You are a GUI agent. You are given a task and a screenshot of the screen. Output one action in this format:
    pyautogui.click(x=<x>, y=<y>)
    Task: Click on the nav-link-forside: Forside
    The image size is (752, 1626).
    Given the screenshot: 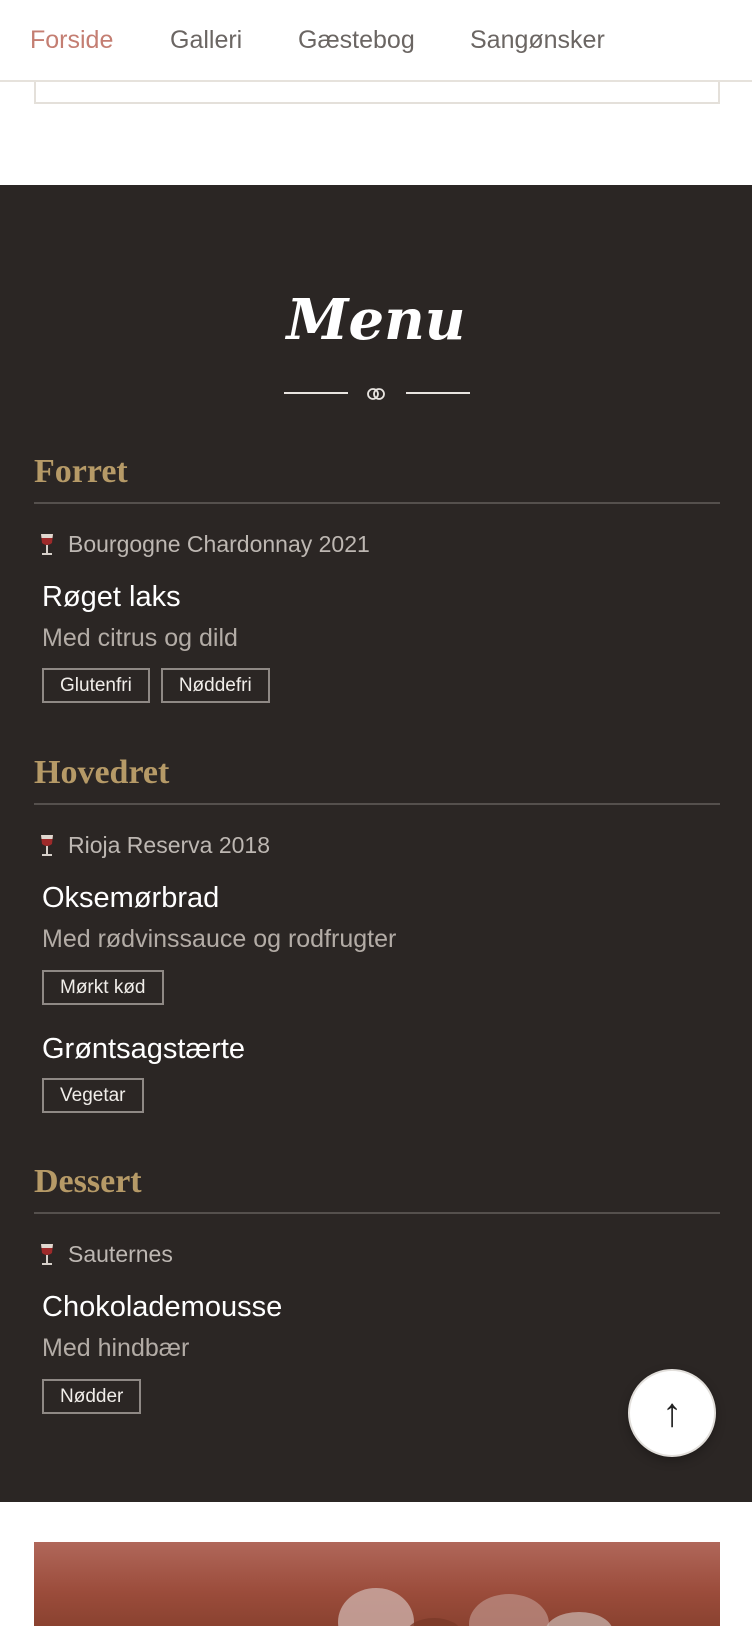 What is the action you would take?
    pyautogui.click(x=71, y=40)
    